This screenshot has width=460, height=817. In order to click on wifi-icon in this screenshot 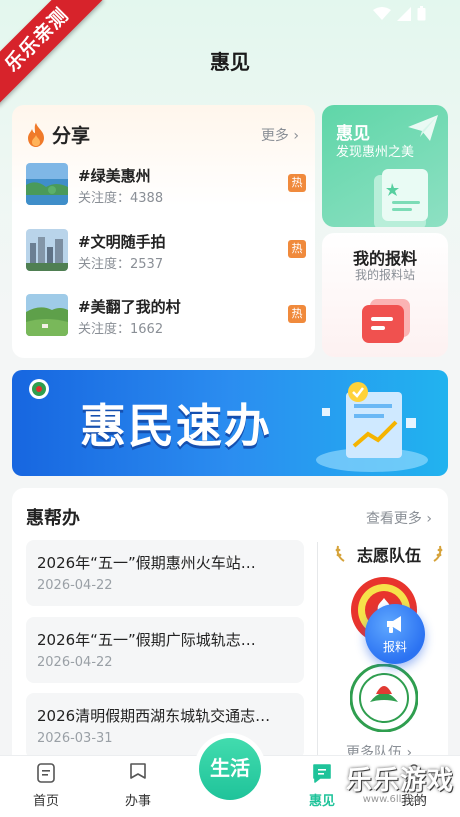, I will do `click(382, 13)`.